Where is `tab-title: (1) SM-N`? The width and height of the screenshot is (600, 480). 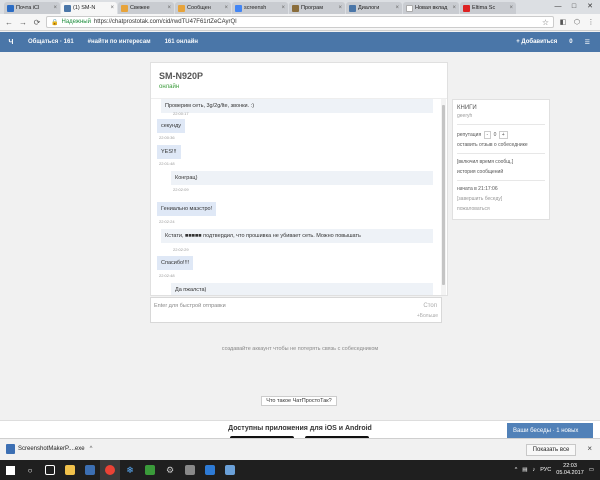 tab-title: (1) SM-N is located at coordinates (84, 8).